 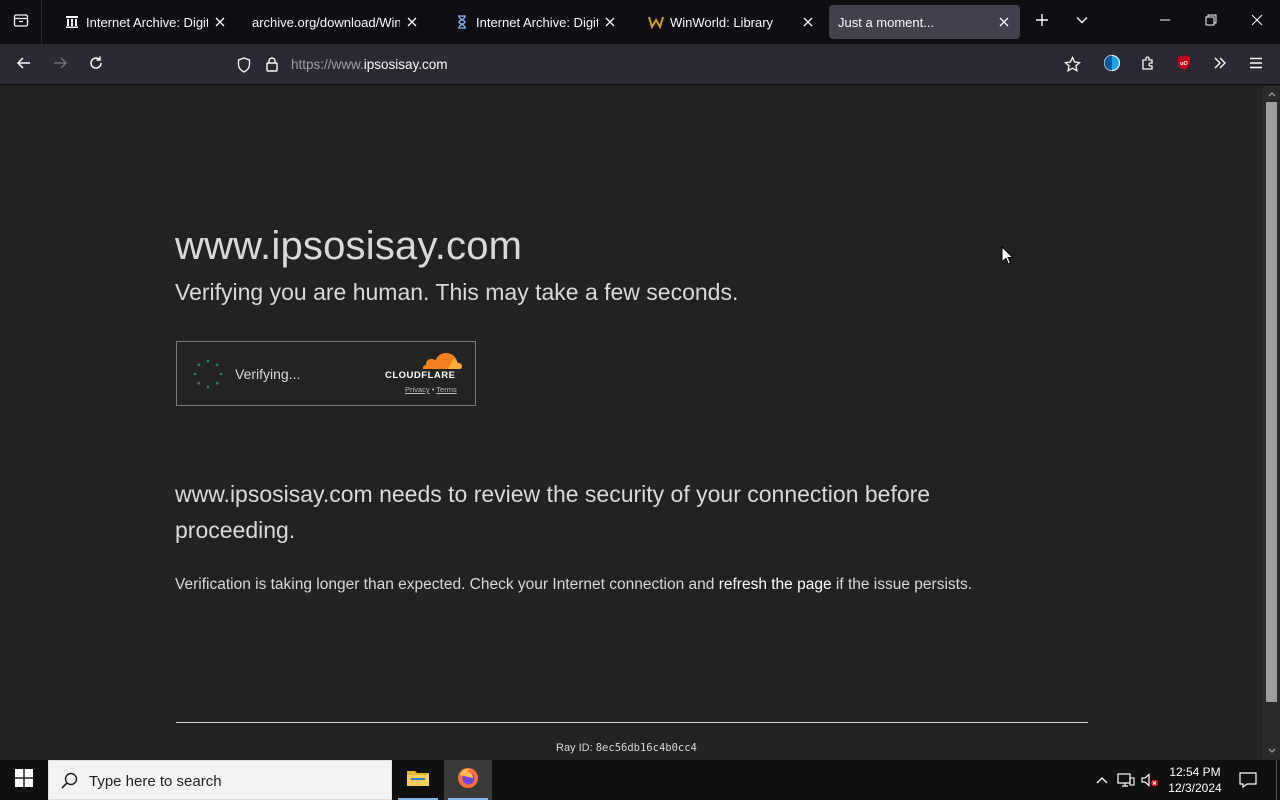 I want to click on close-window-button, so click(x=1257, y=22).